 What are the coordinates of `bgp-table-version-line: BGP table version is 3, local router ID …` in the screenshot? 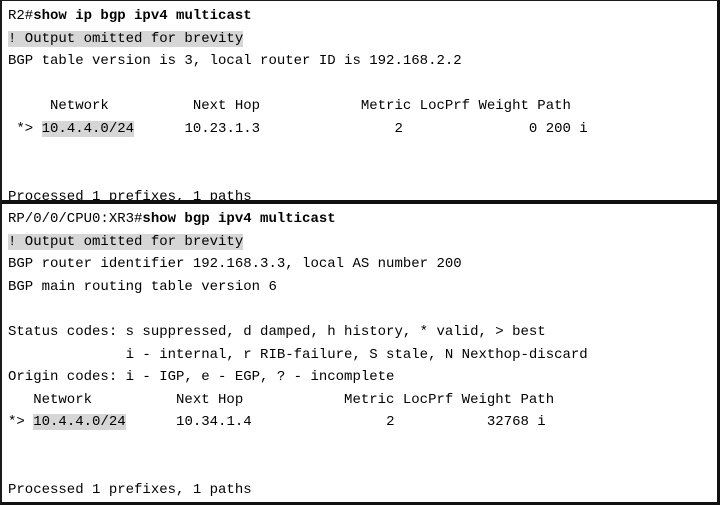 It's located at (235, 61).